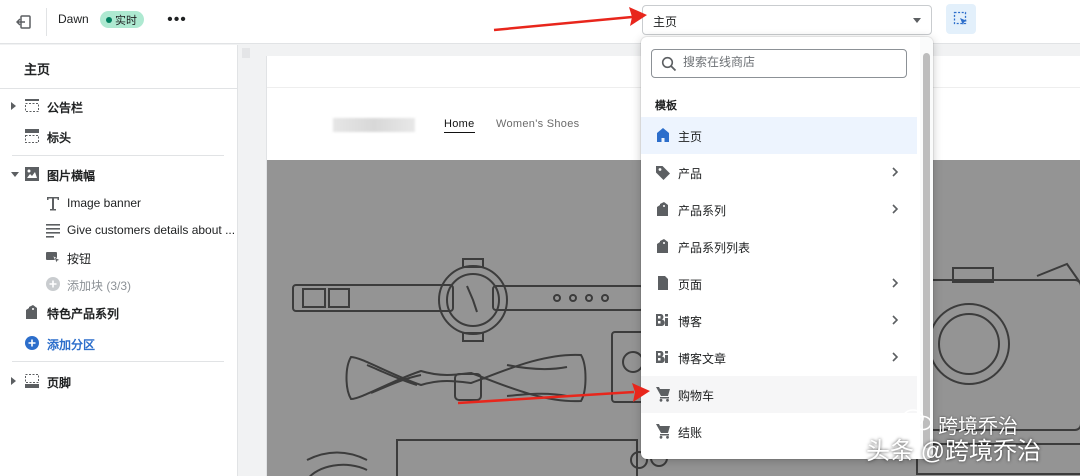 The height and width of the screenshot is (476, 1080). Describe the element at coordinates (246, 53) in the screenshot. I see `sidebar-scrollbar-thumb` at that location.